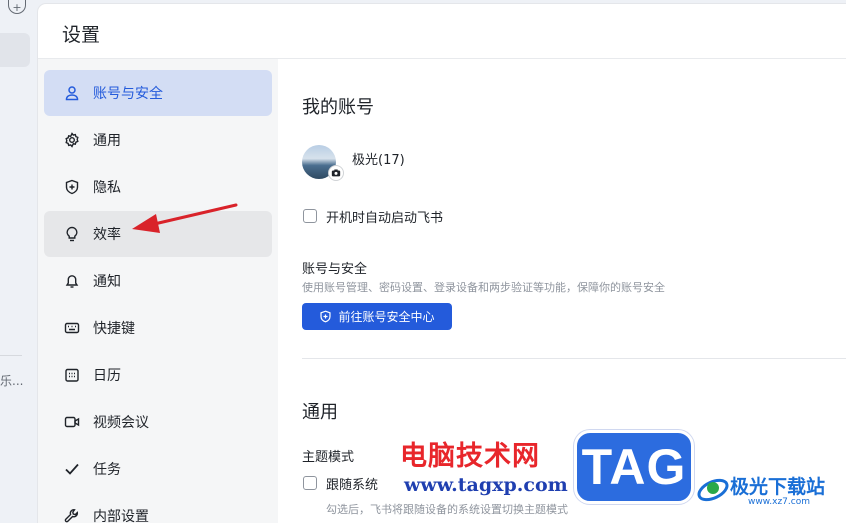  What do you see at coordinates (323, 163) in the screenshot?
I see `avatar` at bounding box center [323, 163].